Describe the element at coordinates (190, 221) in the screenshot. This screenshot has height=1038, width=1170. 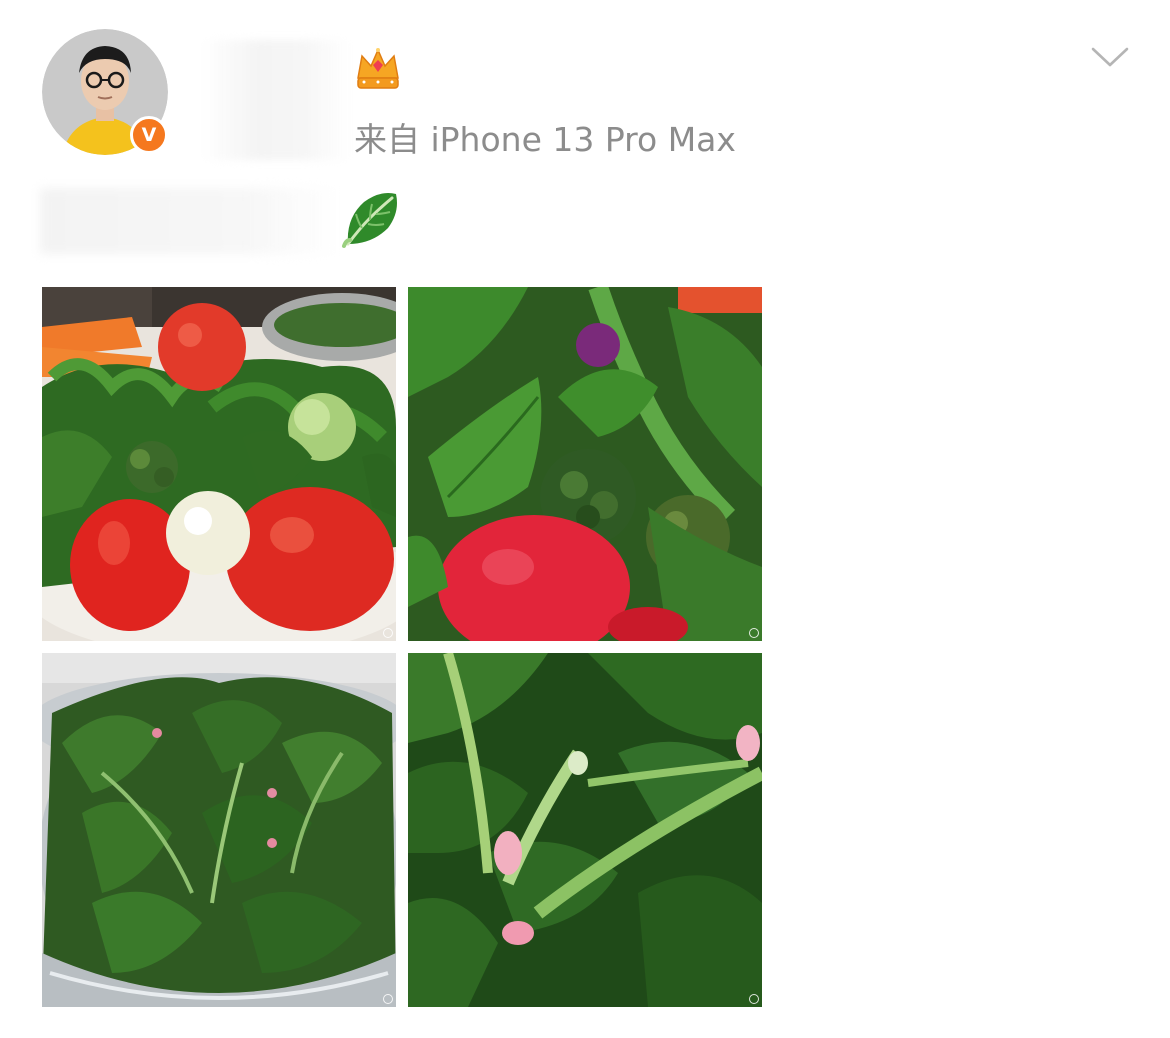
I see `post-text-redacted` at that location.